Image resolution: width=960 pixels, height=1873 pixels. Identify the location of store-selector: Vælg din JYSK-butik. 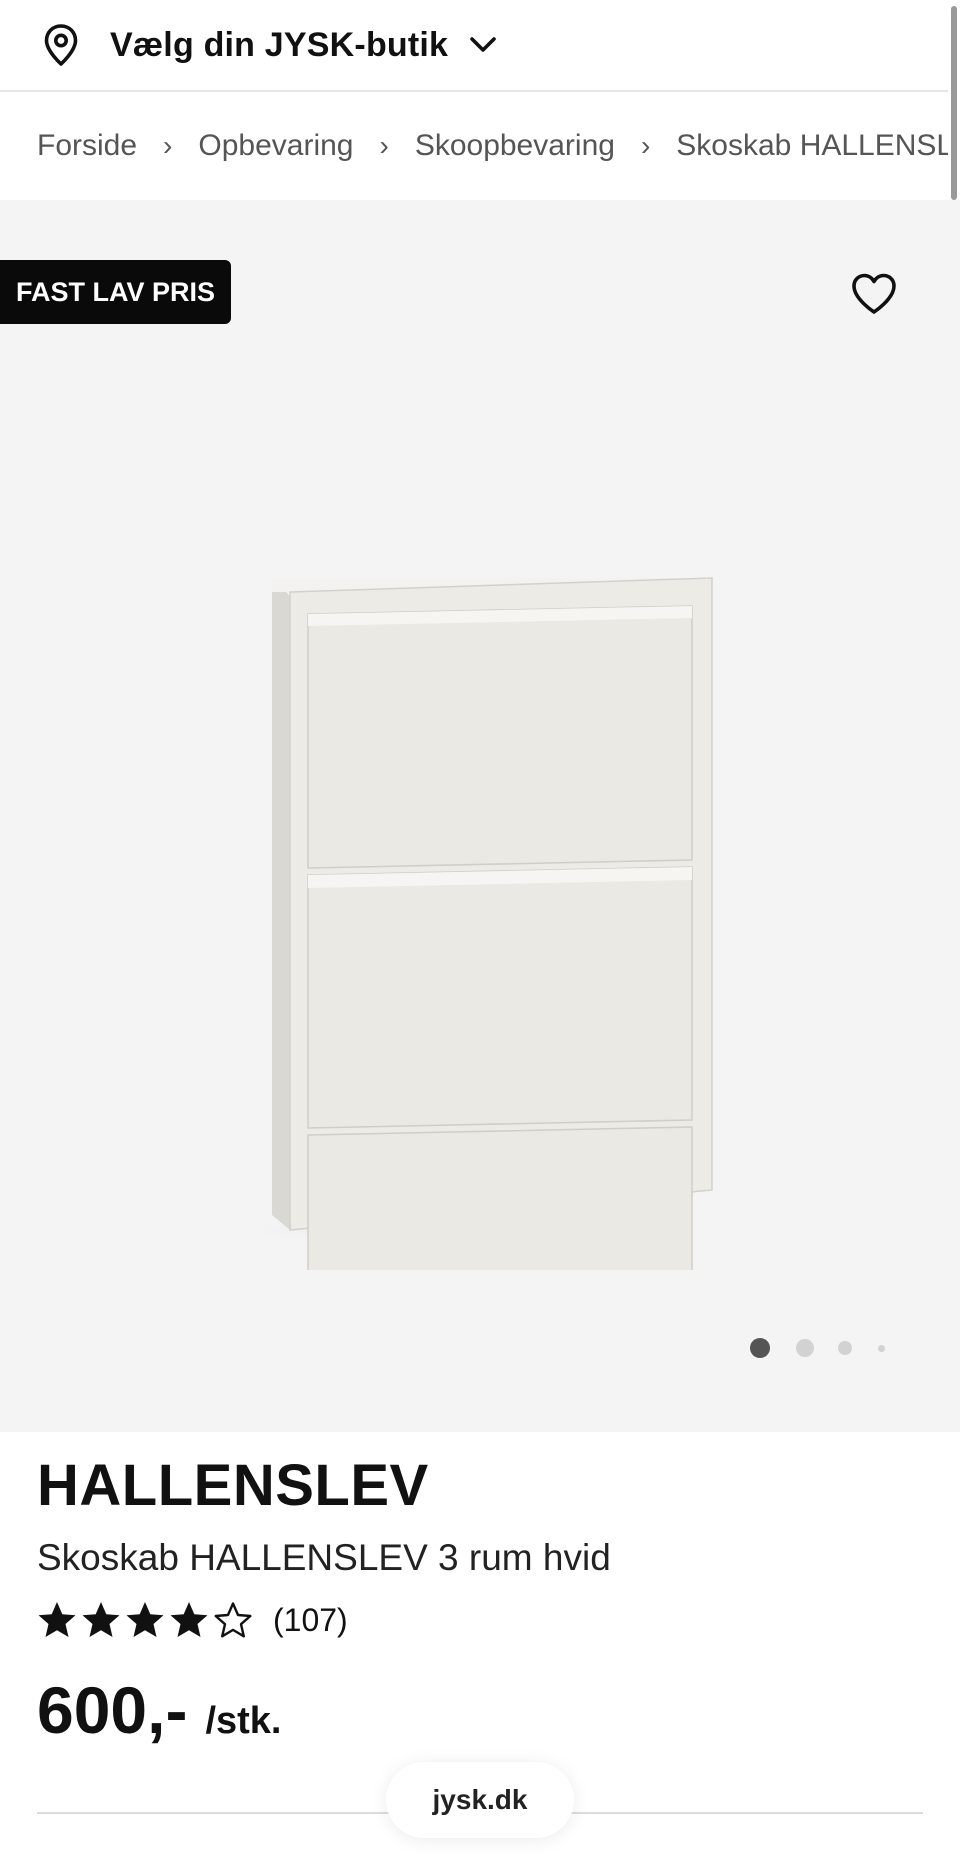
(474, 46).